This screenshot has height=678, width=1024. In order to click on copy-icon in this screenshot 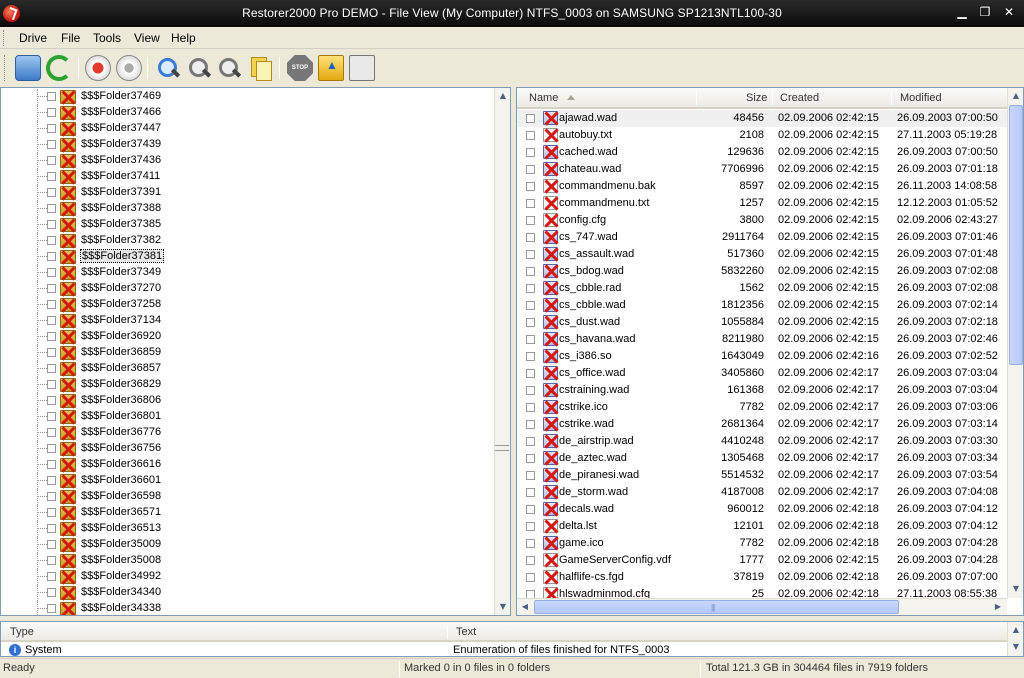, I will do `click(261, 68)`.